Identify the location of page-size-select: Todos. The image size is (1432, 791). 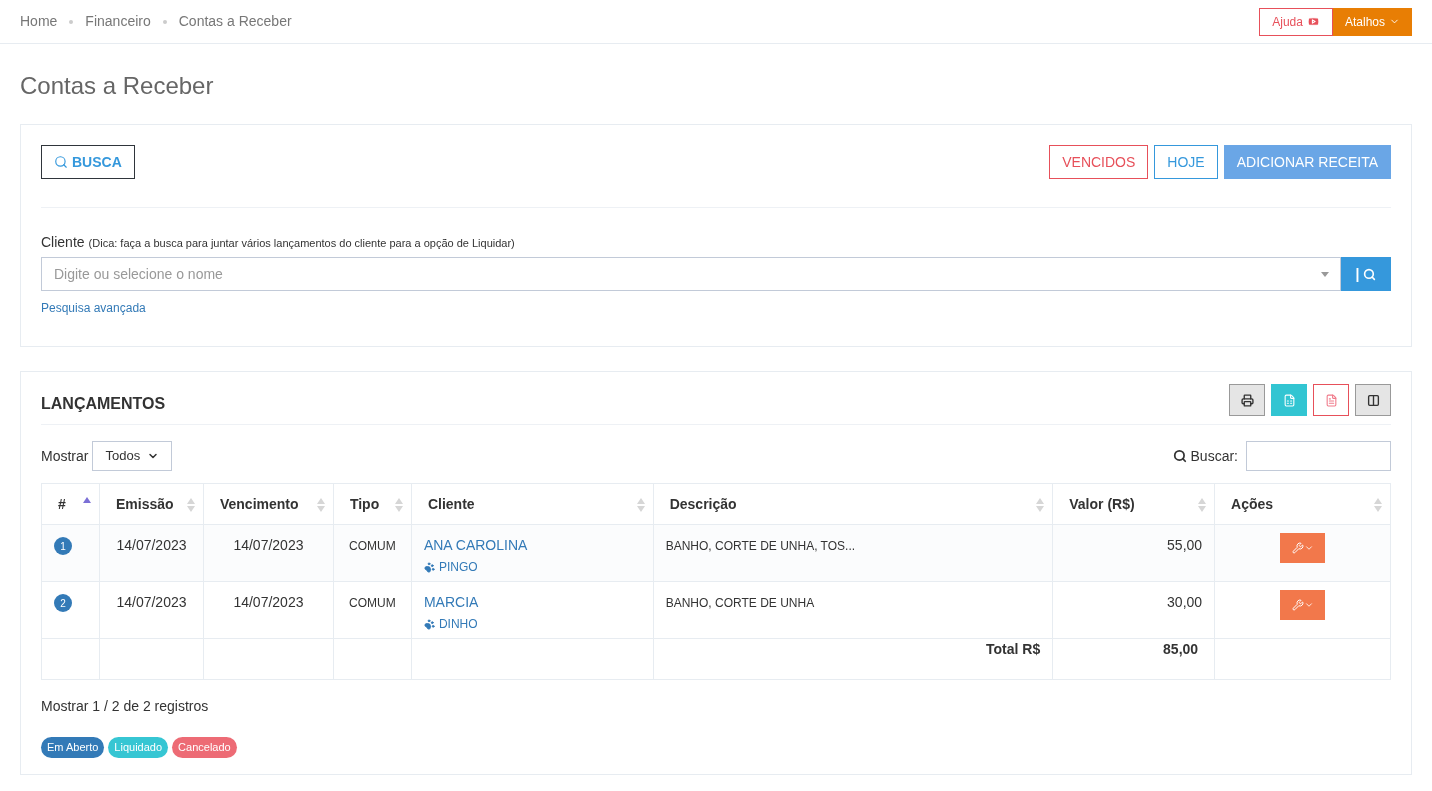
(132, 456).